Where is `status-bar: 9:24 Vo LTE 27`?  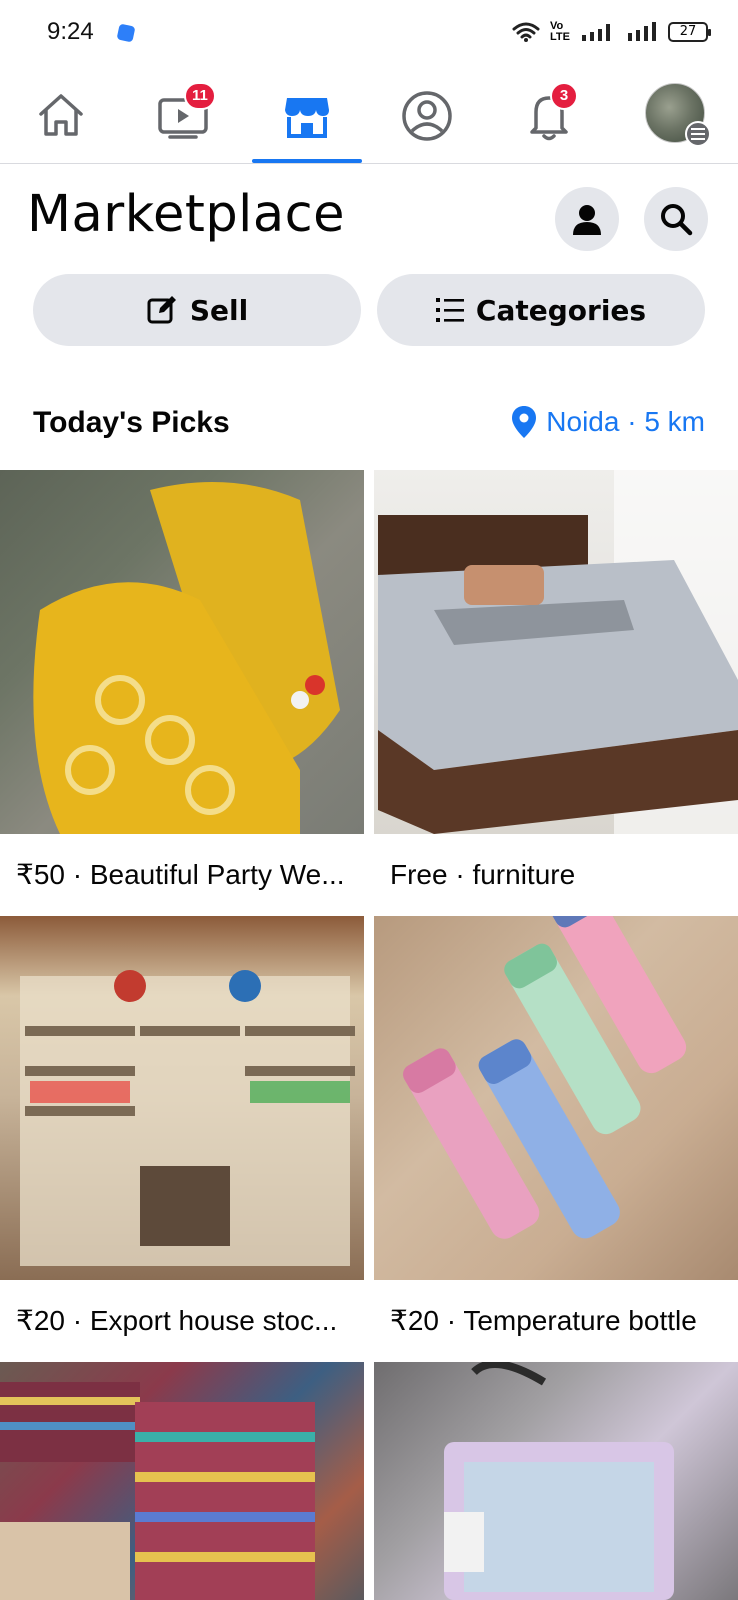 status-bar: 9:24 Vo LTE 27 is located at coordinates (369, 33).